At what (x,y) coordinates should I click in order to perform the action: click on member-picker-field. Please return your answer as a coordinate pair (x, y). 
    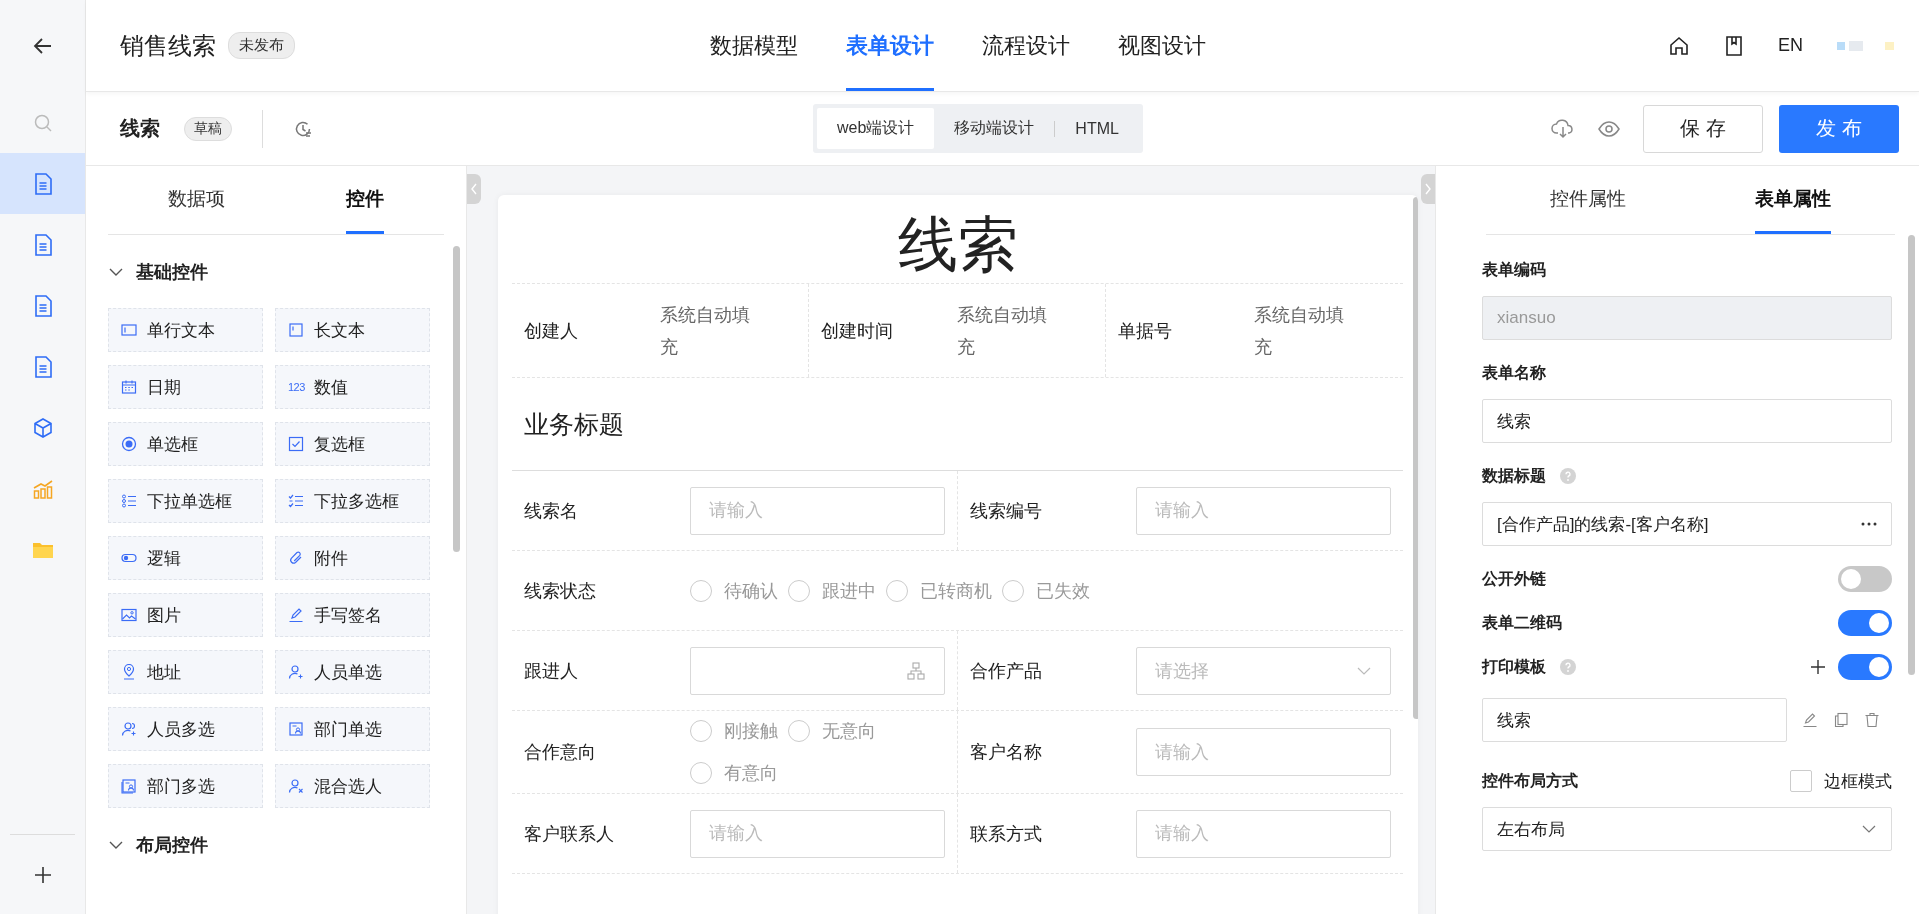
    Looking at the image, I should click on (817, 670).